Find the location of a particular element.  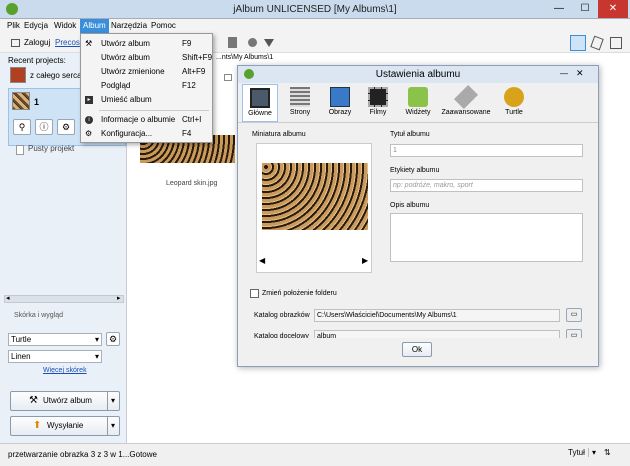

ok-button: Ok is located at coordinates (417, 349).